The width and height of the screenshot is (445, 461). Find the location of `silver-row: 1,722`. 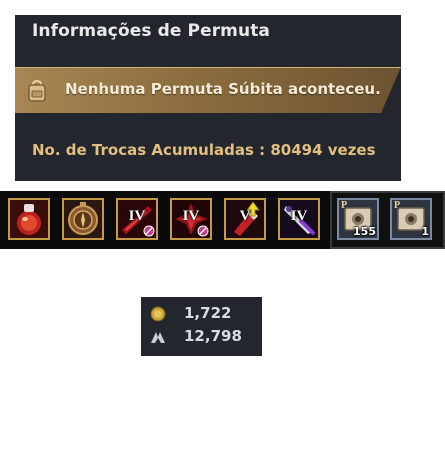

silver-row: 1,722 is located at coordinates (201, 313).